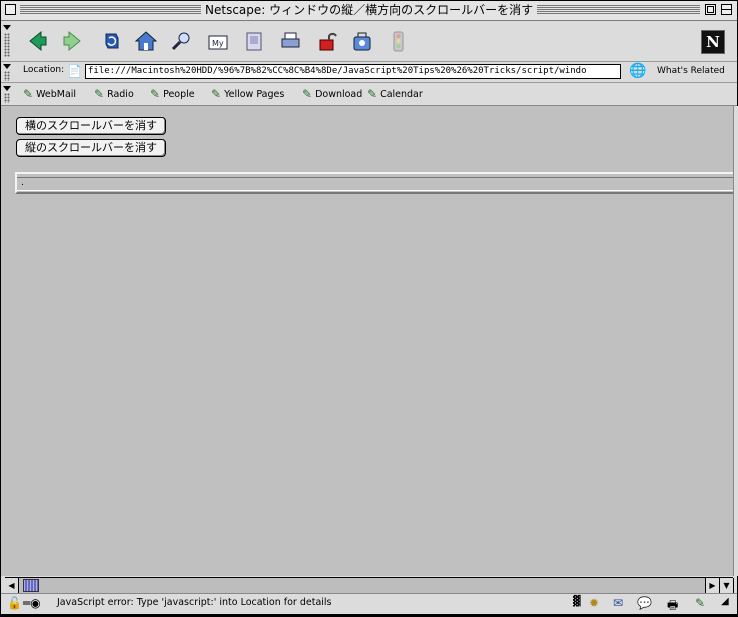 The image size is (738, 617). I want to click on personal-toolbar-collapse-icon, so click(7, 88).